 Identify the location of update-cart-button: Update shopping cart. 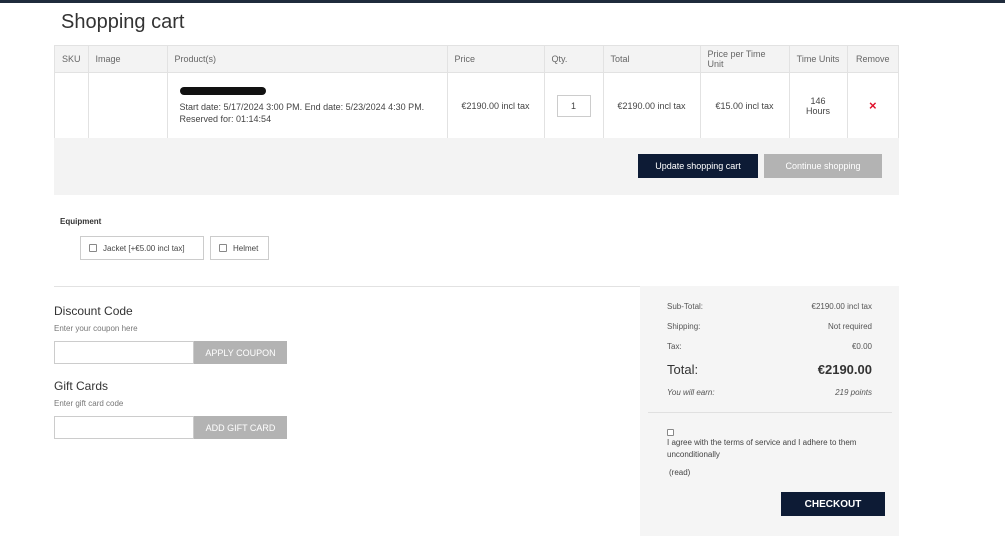
(698, 166).